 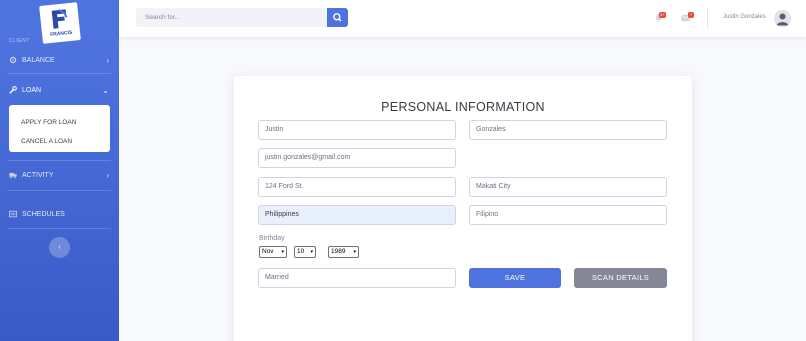 I want to click on sidebar-item-label: ACTIVITY, so click(x=38, y=175).